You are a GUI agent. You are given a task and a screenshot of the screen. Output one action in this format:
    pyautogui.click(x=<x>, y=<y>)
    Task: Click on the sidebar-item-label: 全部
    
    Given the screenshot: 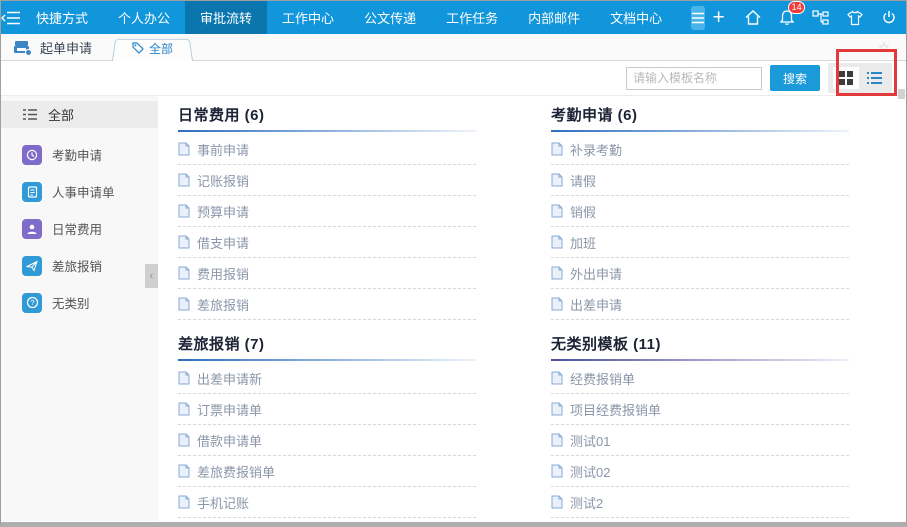 What is the action you would take?
    pyautogui.click(x=61, y=115)
    